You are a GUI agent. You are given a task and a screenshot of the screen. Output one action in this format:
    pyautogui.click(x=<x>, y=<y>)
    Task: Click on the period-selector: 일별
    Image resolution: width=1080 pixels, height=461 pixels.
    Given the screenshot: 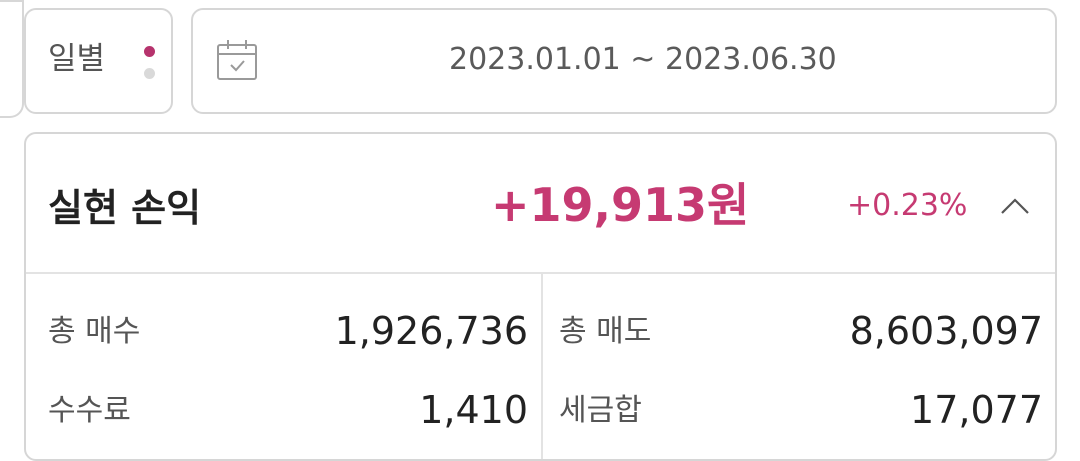 What is the action you would take?
    pyautogui.click(x=98, y=61)
    